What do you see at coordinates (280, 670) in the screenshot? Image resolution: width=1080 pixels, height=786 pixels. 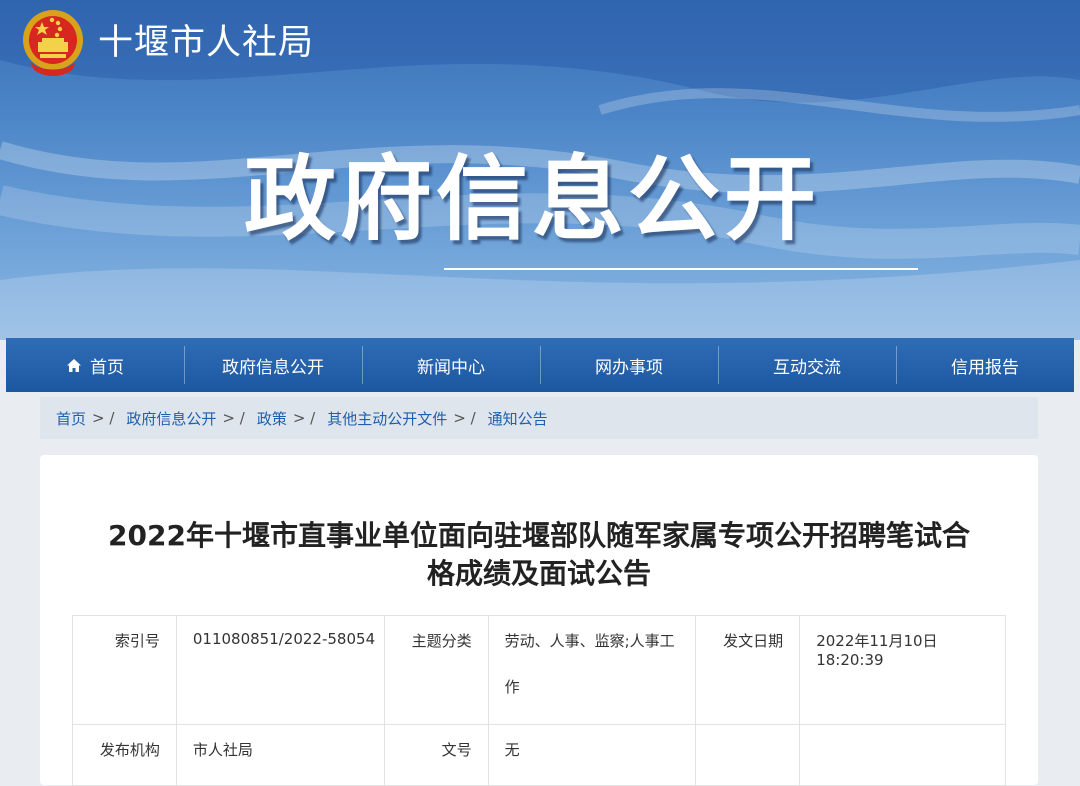 I see `meta-value-index: 011080851/2022-58054` at bounding box center [280, 670].